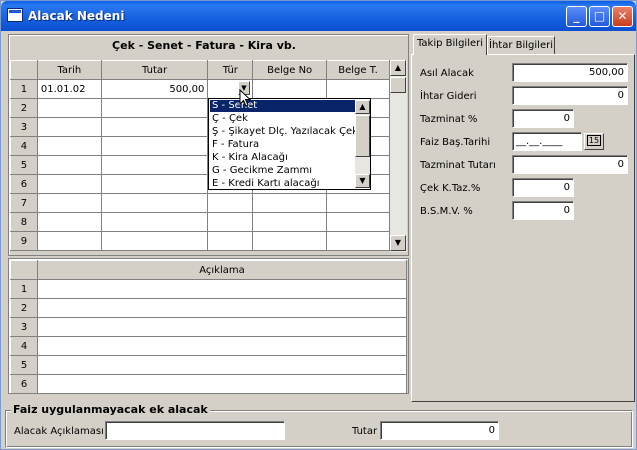 Image resolution: width=637 pixels, height=450 pixels. What do you see at coordinates (358, 70) in the screenshot?
I see `column-header-belge-t: Belge T.` at bounding box center [358, 70].